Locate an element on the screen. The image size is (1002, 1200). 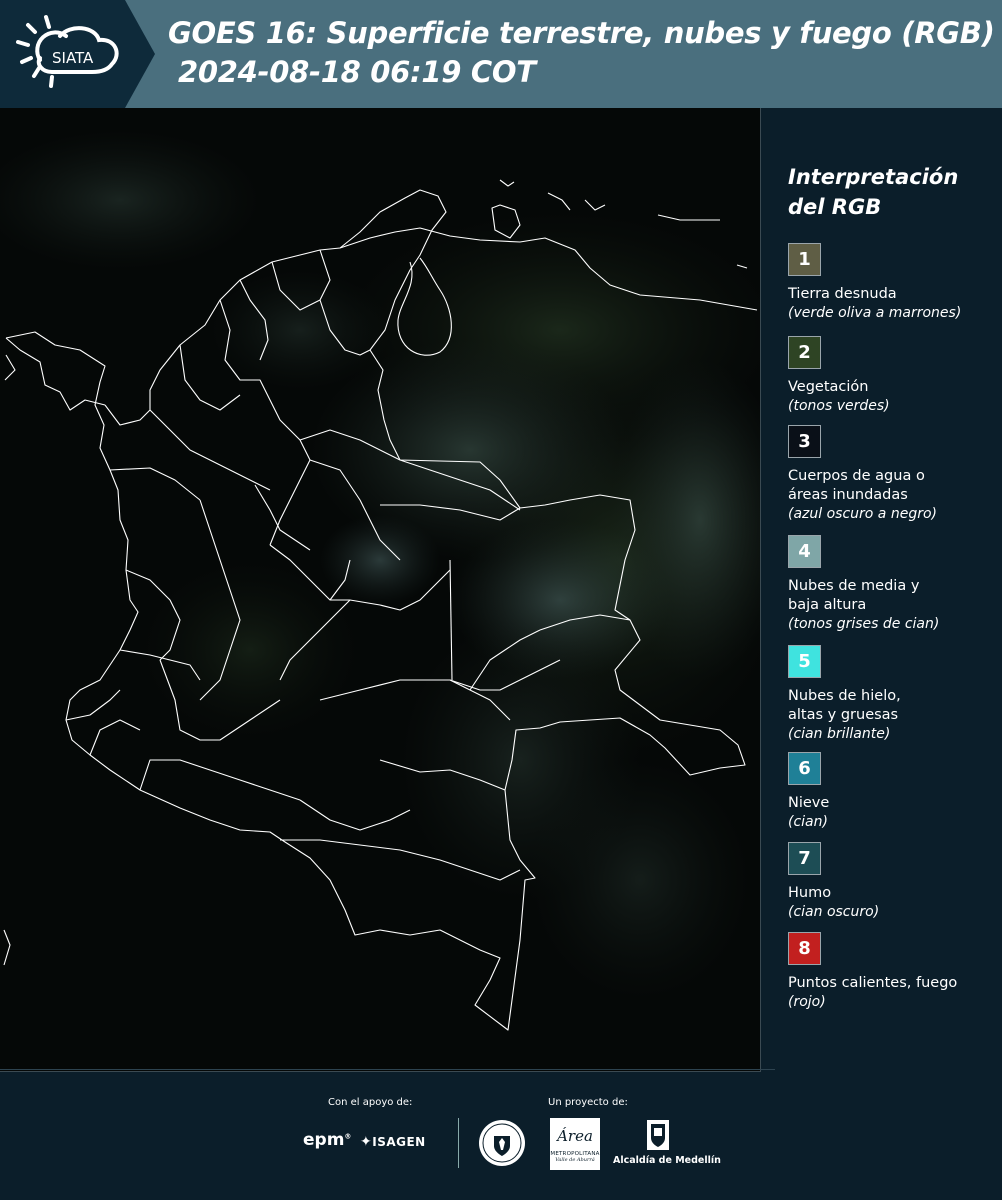
legend-label: Nieve (cian) is located at coordinates (890, 813).